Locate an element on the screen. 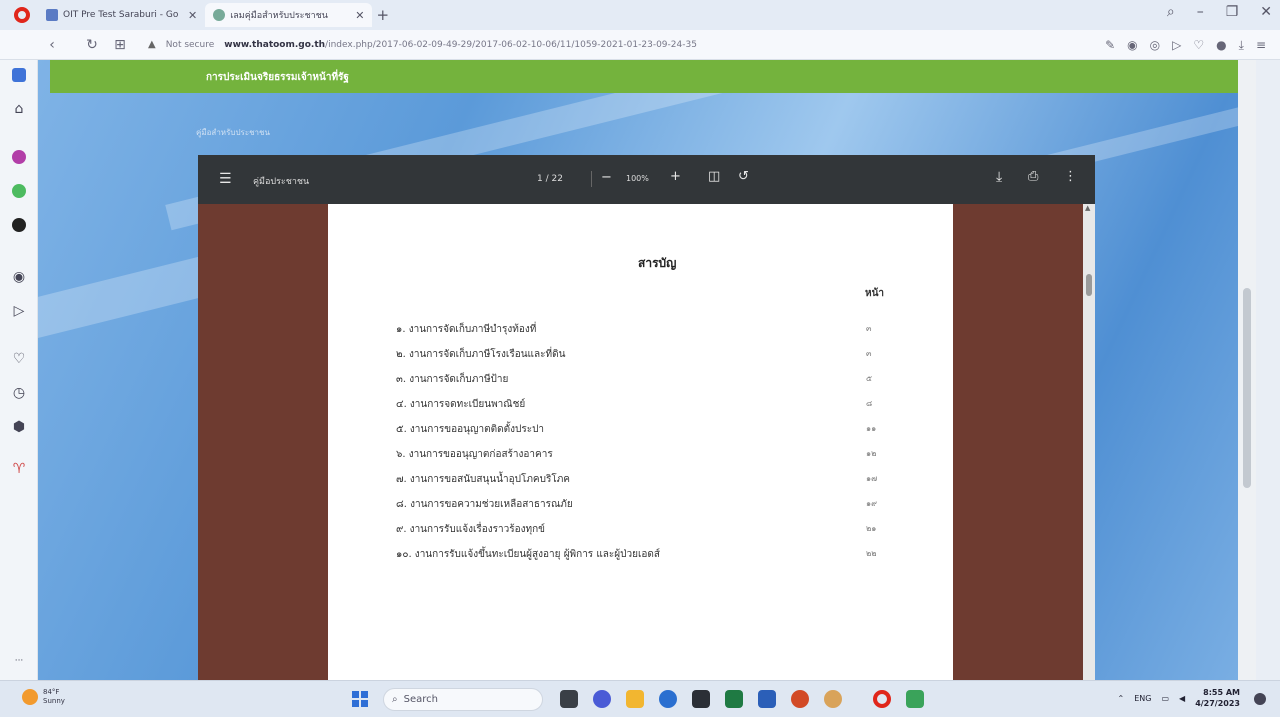 This screenshot has width=1280, height=717. volume-icon: ◀ is located at coordinates (1182, 698).